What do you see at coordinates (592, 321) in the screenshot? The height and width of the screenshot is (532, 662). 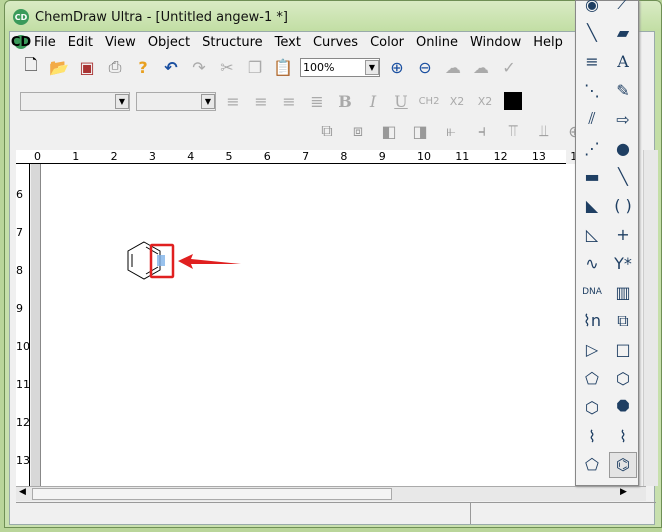 I see `polymer-icon: ⌇n` at bounding box center [592, 321].